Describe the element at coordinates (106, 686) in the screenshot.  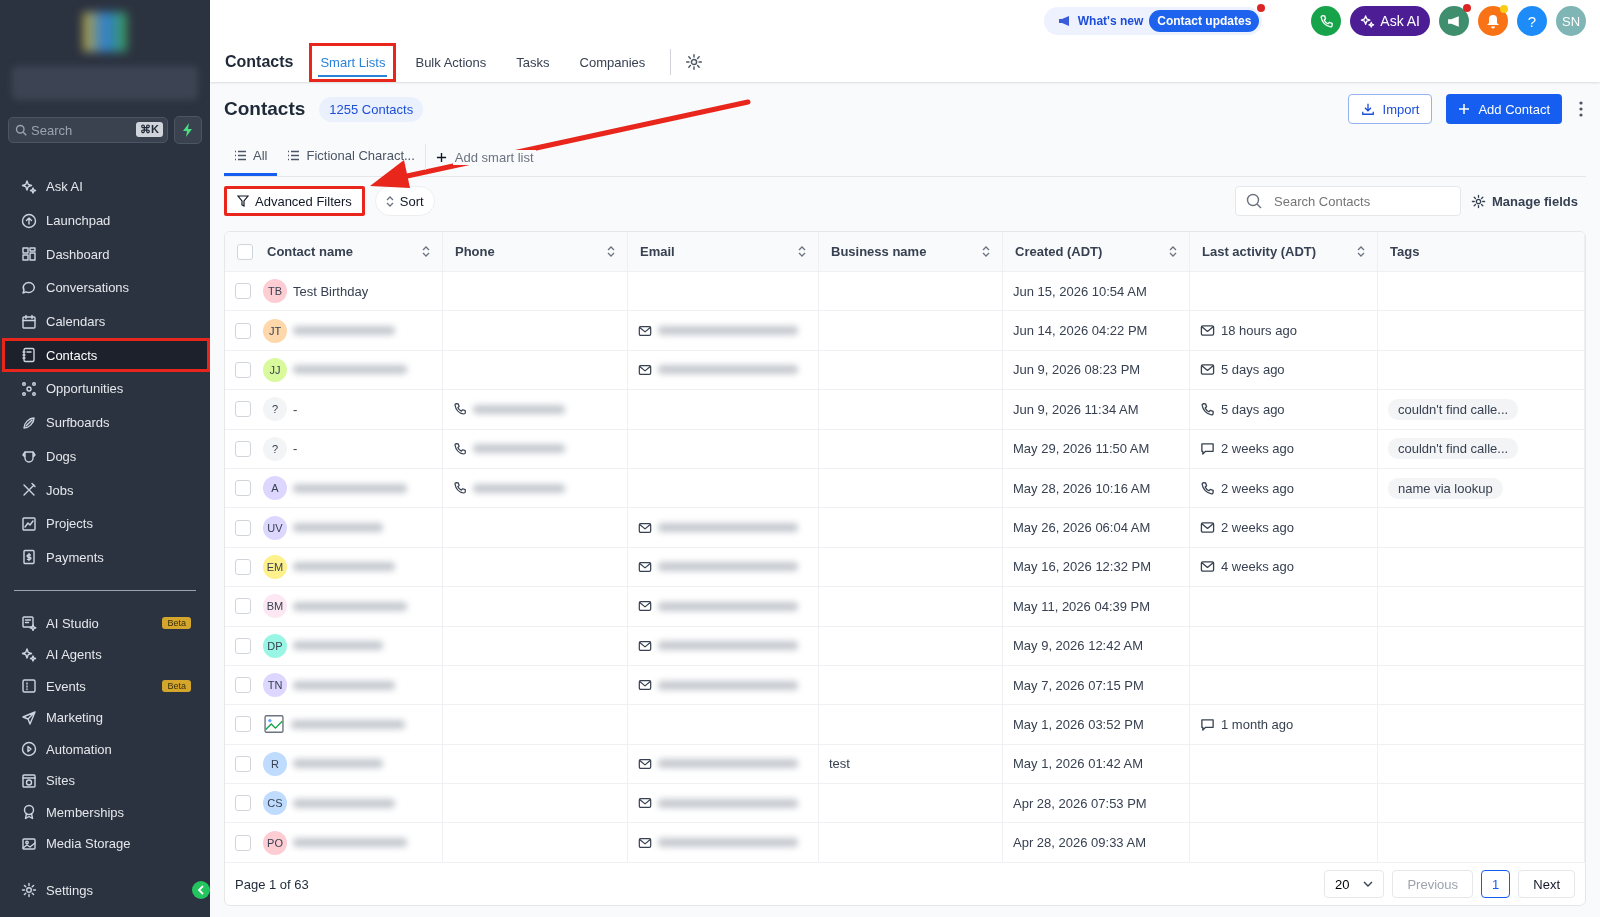
I see `sidebar-item: Events Beta` at that location.